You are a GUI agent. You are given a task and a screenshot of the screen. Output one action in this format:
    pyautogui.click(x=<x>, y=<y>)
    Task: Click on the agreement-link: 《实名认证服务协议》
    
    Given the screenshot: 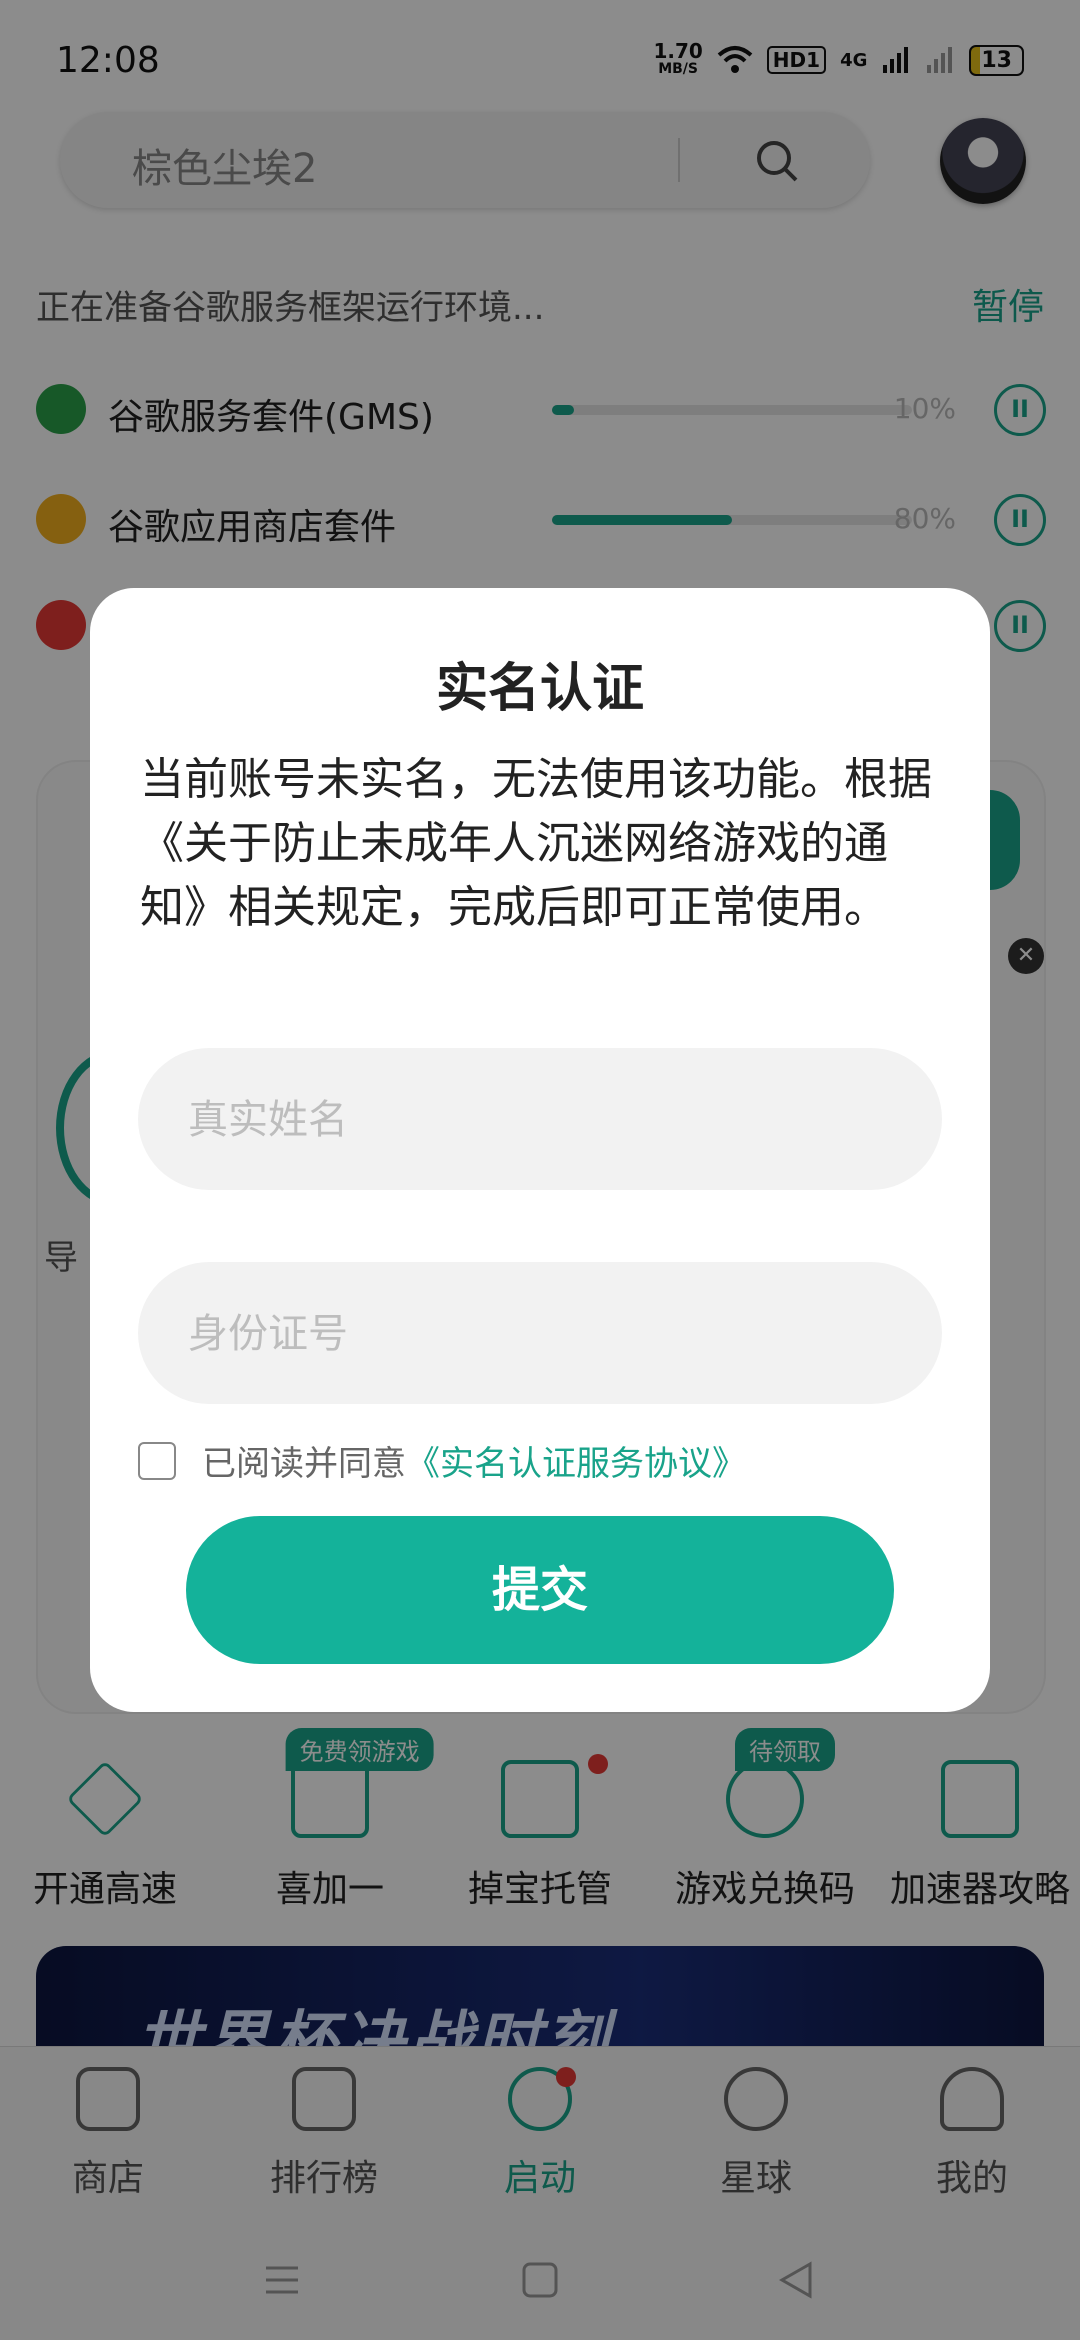 What is the action you would take?
    pyautogui.click(x=576, y=1460)
    